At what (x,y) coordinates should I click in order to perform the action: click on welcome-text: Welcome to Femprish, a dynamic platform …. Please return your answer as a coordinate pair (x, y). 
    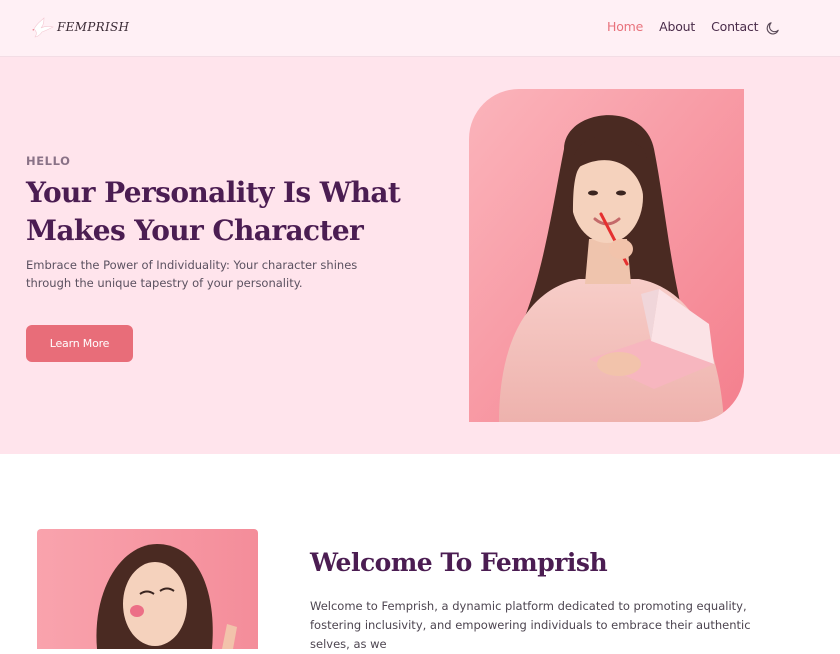
    Looking at the image, I should click on (530, 625).